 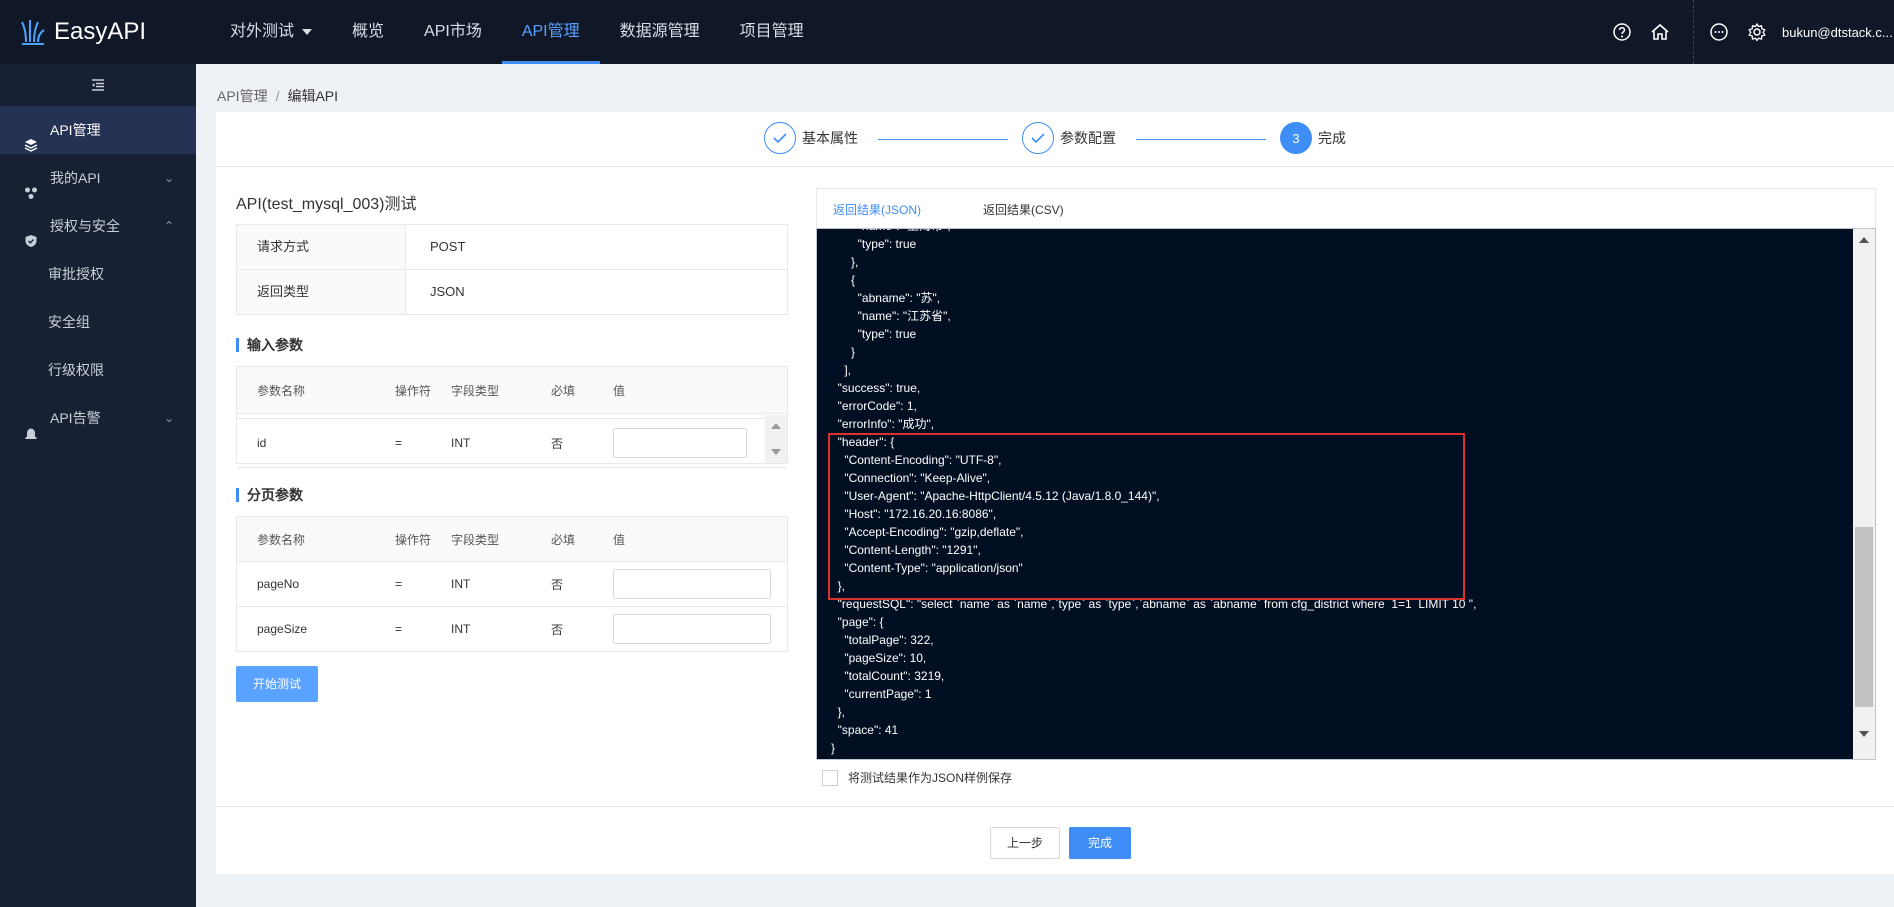 What do you see at coordinates (278, 584) in the screenshot?
I see `param-name: pageNo` at bounding box center [278, 584].